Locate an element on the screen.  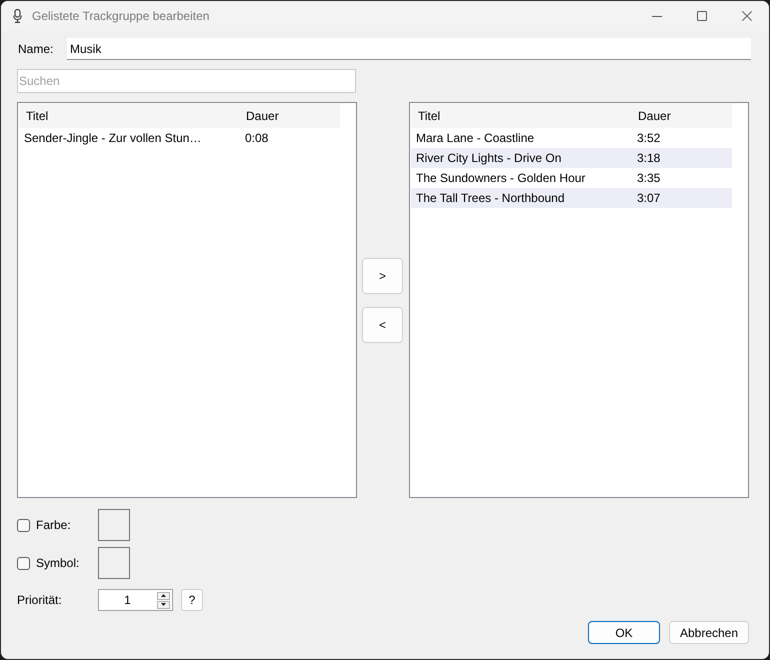
spin-down-button is located at coordinates (163, 604).